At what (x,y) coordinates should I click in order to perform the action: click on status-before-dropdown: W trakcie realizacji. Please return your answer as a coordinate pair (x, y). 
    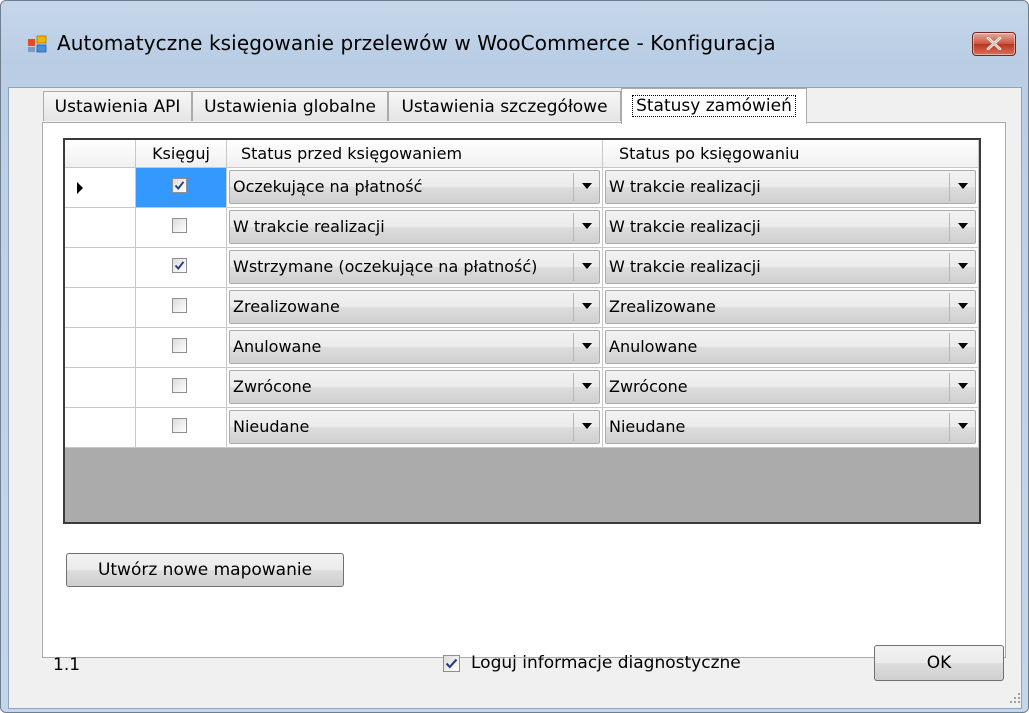
    Looking at the image, I should click on (414, 227).